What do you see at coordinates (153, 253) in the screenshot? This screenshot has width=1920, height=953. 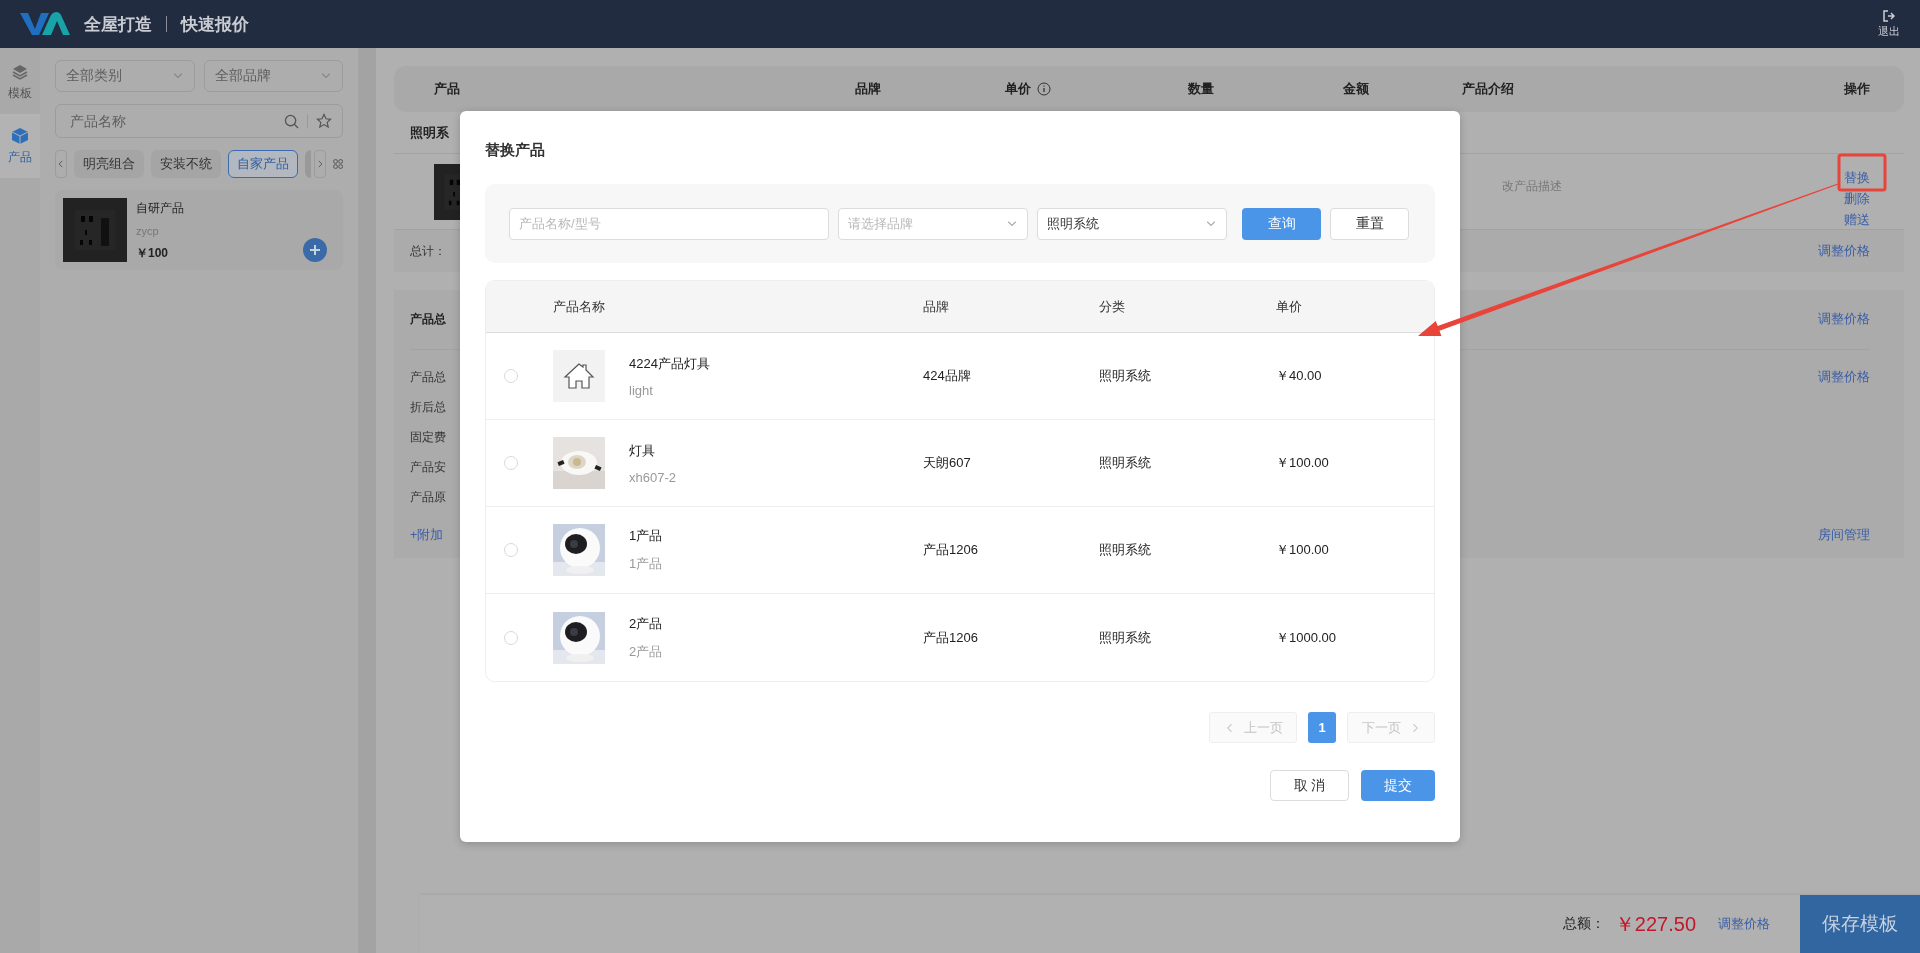 I see `product-price: ￥100` at bounding box center [153, 253].